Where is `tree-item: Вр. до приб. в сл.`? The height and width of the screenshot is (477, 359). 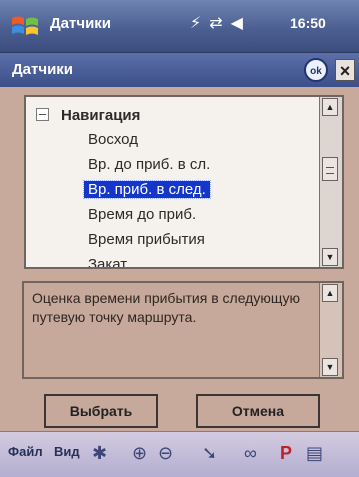 tree-item: Вр. до приб. в сл. is located at coordinates (149, 164).